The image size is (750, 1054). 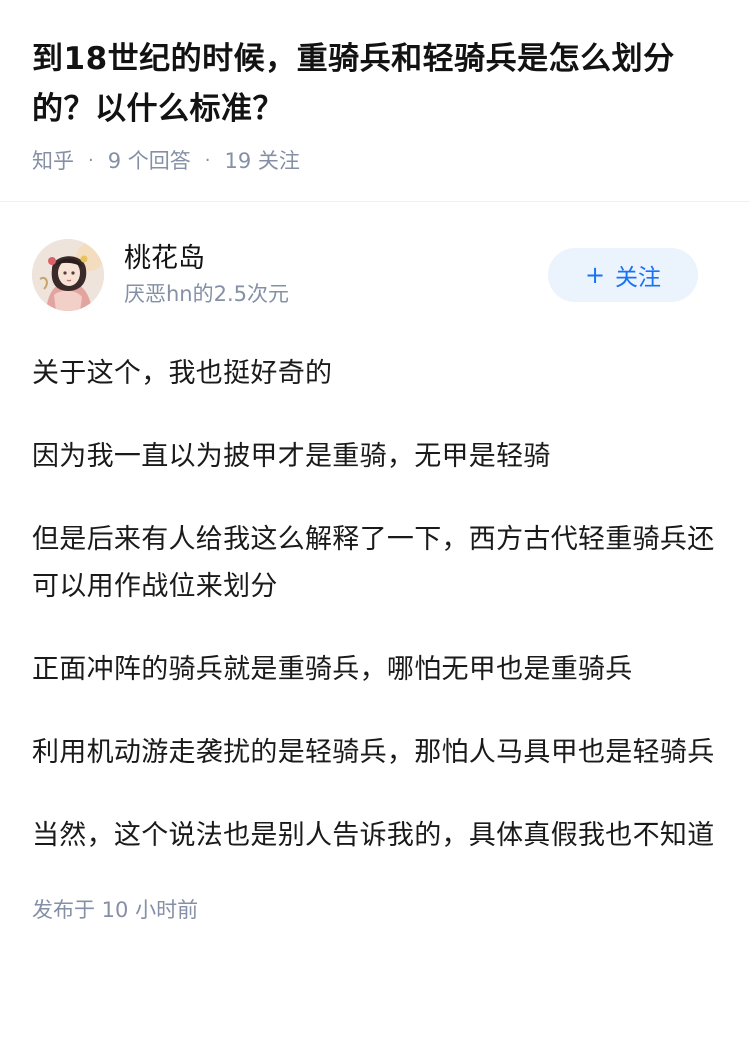 I want to click on answer-paragraph: 关于这个，我也挺好奇的, so click(x=182, y=373).